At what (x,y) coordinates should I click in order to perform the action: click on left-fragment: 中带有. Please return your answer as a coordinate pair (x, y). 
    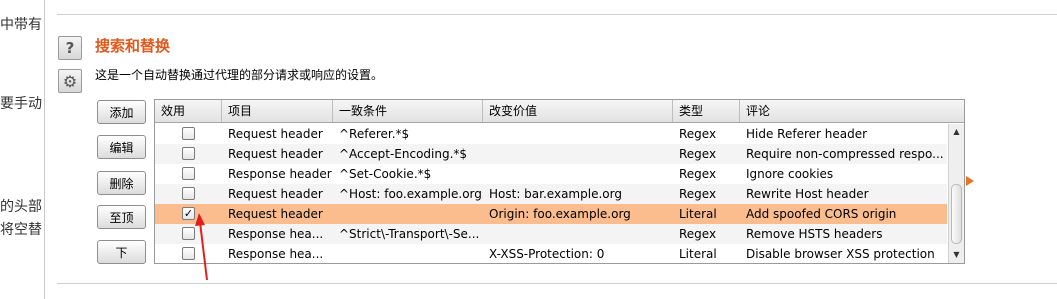
    Looking at the image, I should click on (21, 25).